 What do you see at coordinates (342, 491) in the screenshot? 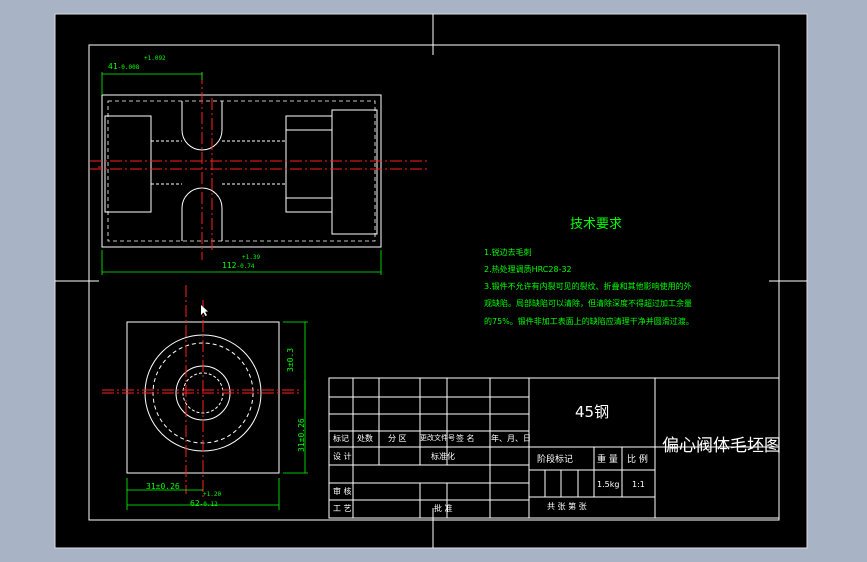
I see `review-label: 审 核` at bounding box center [342, 491].